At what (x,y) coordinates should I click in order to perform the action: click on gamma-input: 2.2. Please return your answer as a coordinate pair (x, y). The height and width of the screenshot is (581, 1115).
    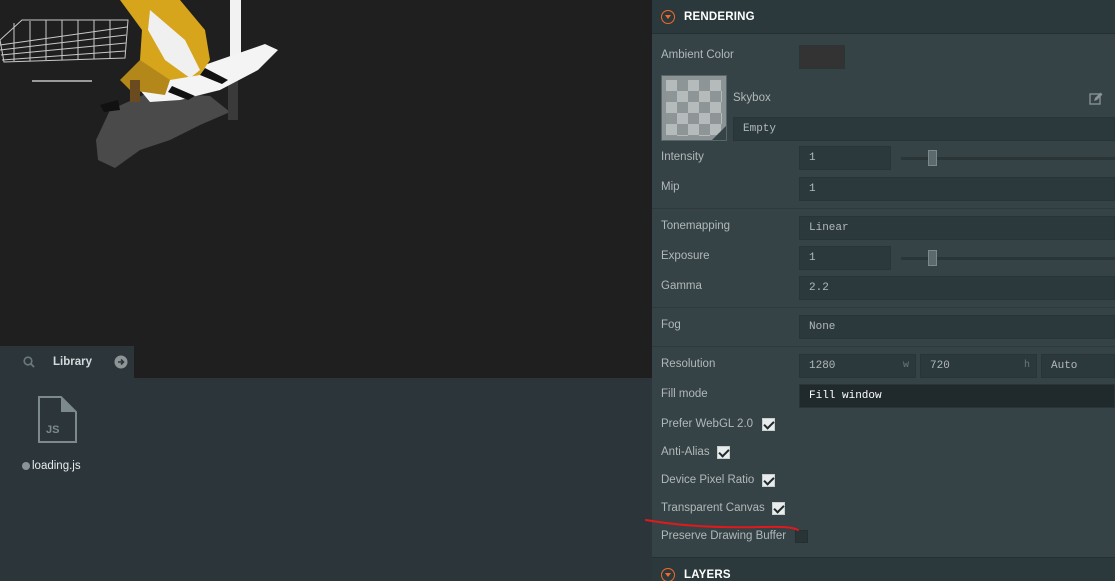
    Looking at the image, I should click on (957, 288).